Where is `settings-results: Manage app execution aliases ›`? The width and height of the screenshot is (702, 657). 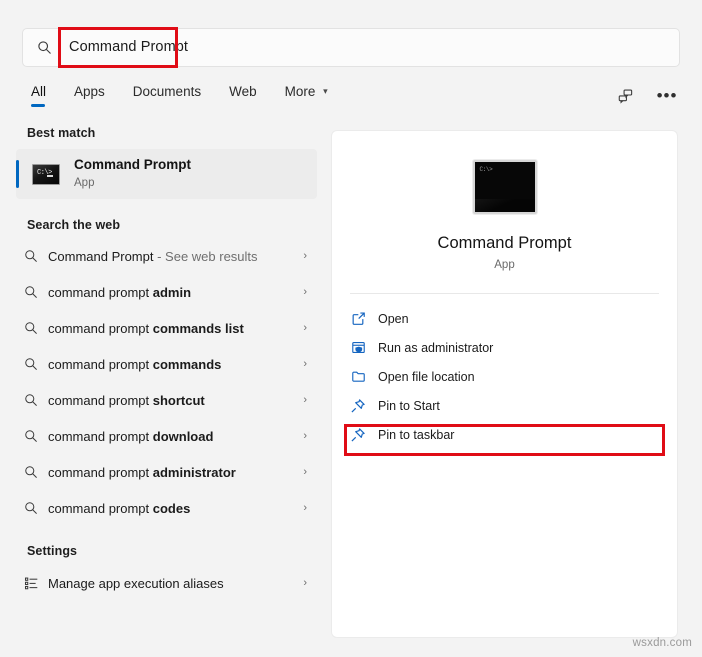 settings-results: Manage app execution aliases › is located at coordinates (165, 583).